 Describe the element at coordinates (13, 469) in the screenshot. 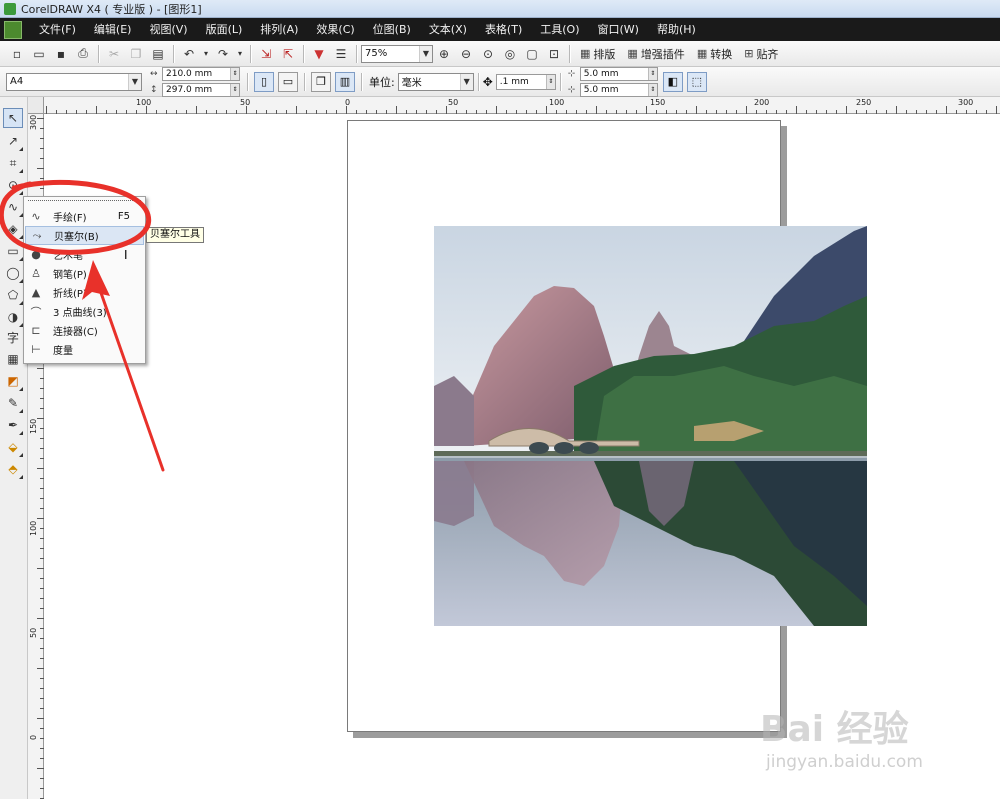

I see `interactive-fill-tool-icon: ⬘` at that location.